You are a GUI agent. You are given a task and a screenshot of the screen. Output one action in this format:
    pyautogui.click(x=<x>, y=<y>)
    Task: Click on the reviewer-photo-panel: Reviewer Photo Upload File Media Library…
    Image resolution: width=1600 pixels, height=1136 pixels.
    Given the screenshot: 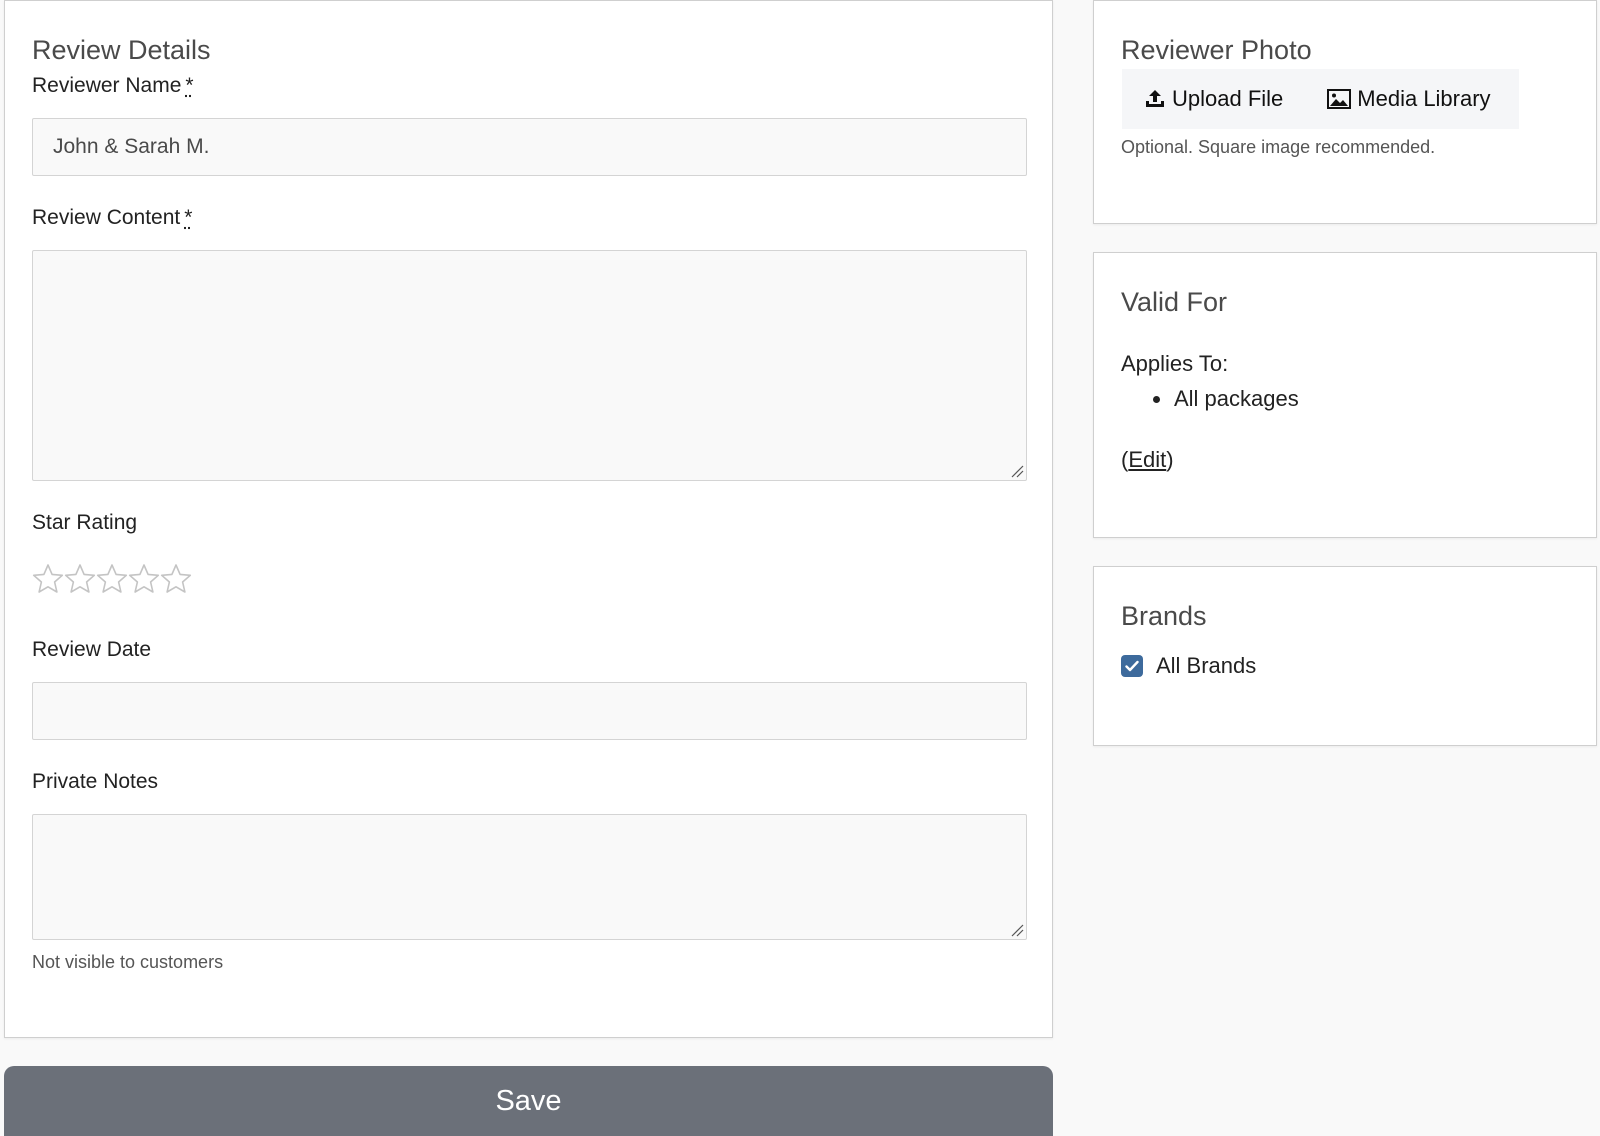 What is the action you would take?
    pyautogui.click(x=1345, y=112)
    